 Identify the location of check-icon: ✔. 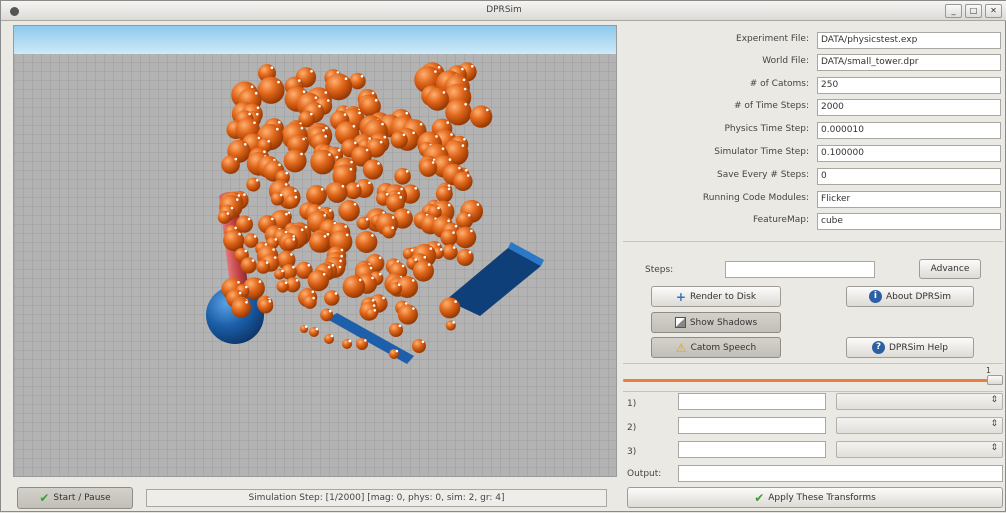
(44, 498).